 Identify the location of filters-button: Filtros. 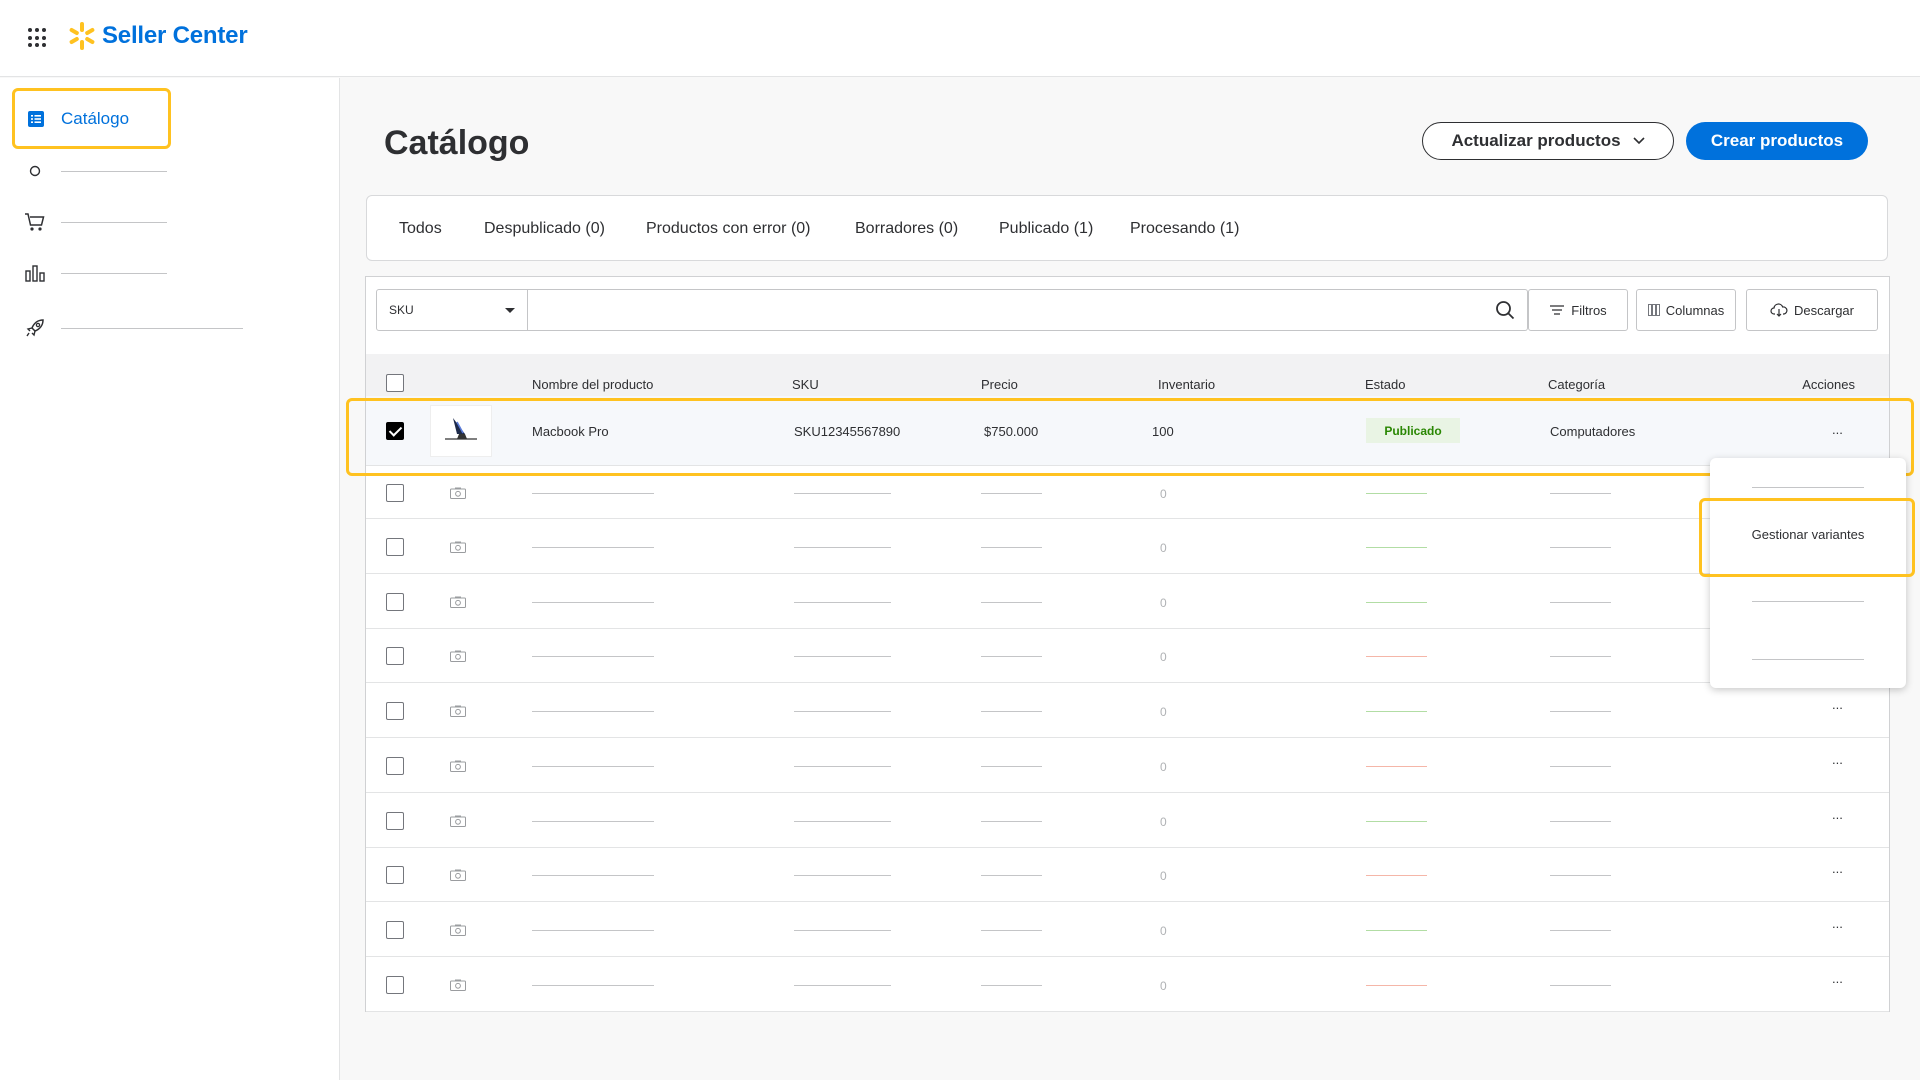
(1578, 310).